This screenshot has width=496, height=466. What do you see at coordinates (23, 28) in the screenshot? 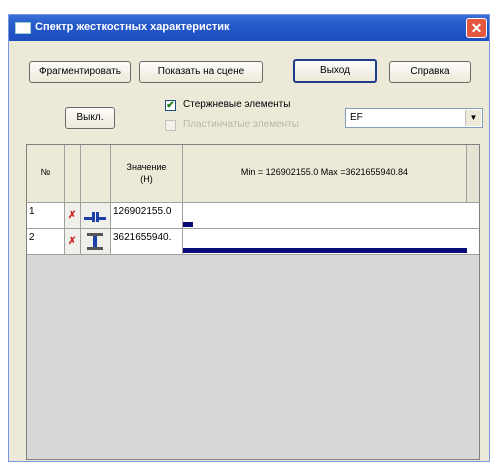
I see `window-icon` at bounding box center [23, 28].